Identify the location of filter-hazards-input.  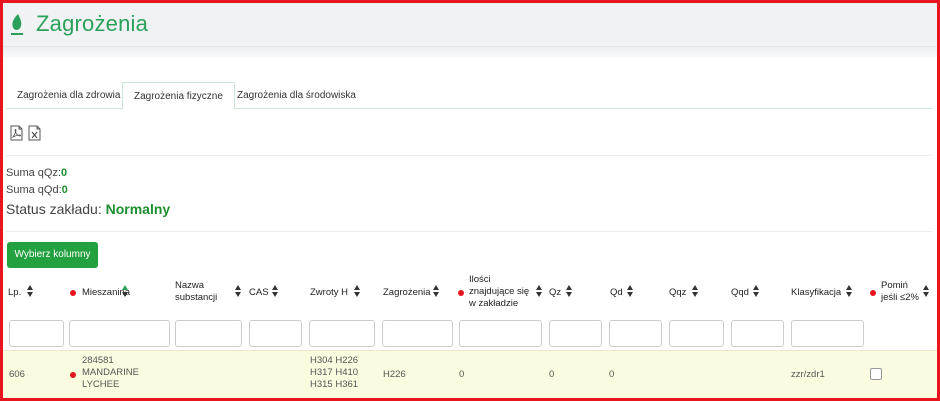
(417, 333).